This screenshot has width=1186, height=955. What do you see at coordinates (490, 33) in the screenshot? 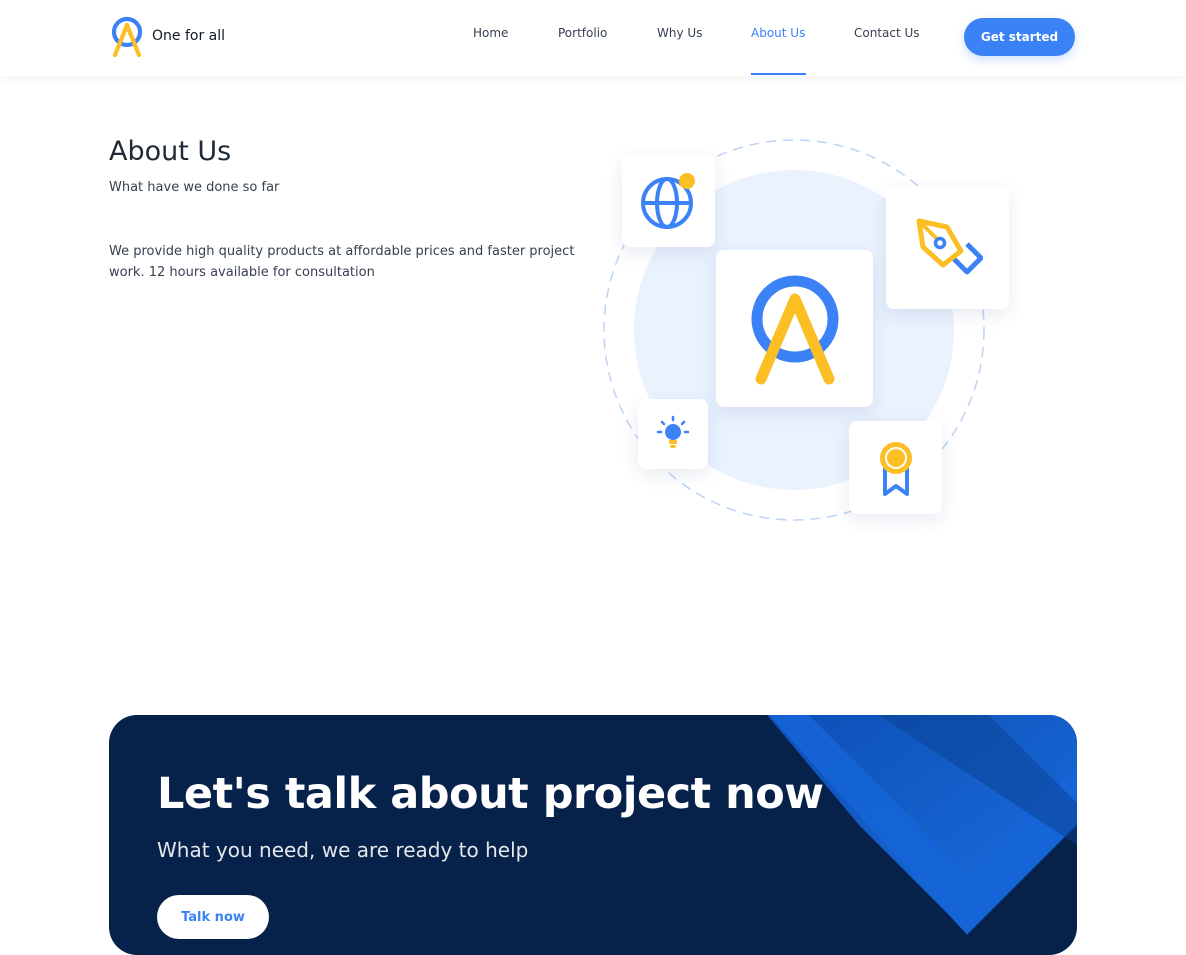
I see `nav-home: Home` at bounding box center [490, 33].